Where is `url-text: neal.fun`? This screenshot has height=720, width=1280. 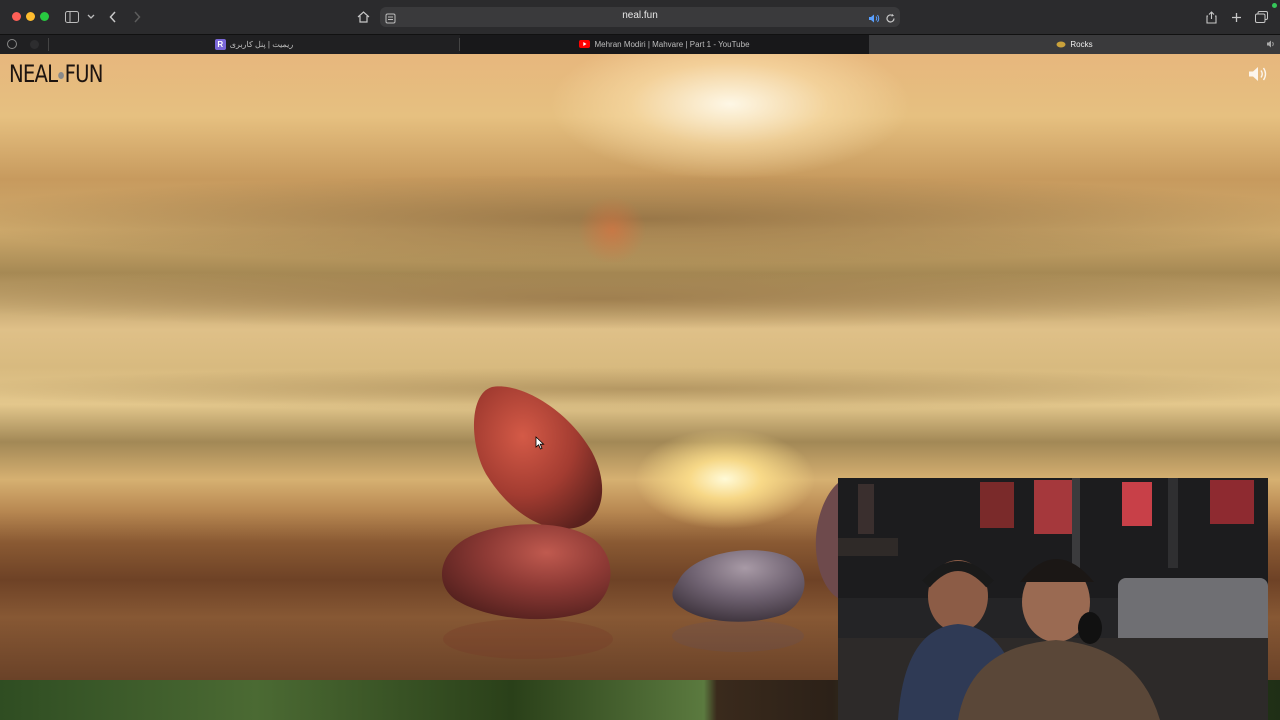 url-text: neal.fun is located at coordinates (640, 15).